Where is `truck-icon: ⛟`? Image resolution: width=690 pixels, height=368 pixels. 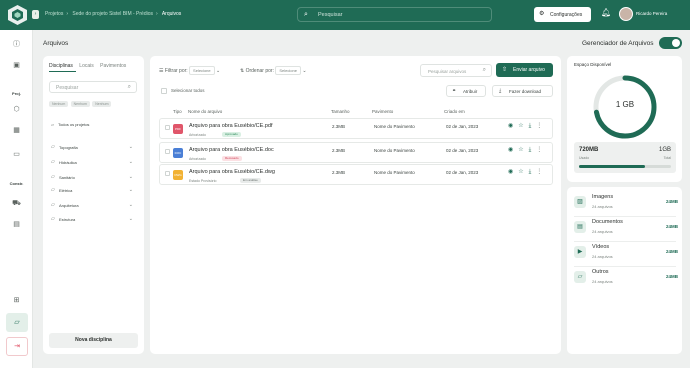 truck-icon: ⛟ is located at coordinates (16, 203).